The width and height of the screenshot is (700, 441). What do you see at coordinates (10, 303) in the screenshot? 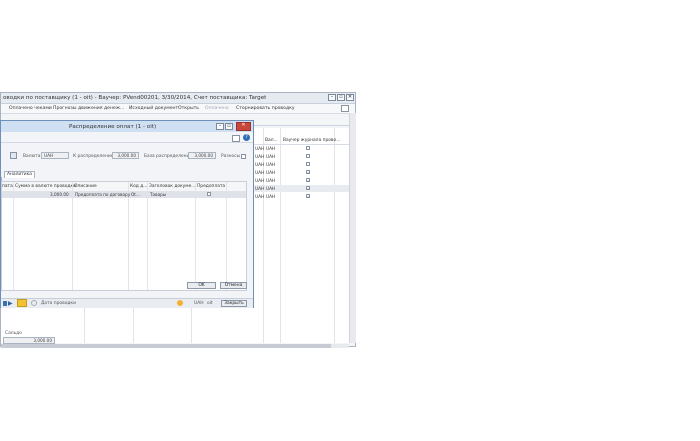
I see `nav-next-icon: ▶` at bounding box center [10, 303].